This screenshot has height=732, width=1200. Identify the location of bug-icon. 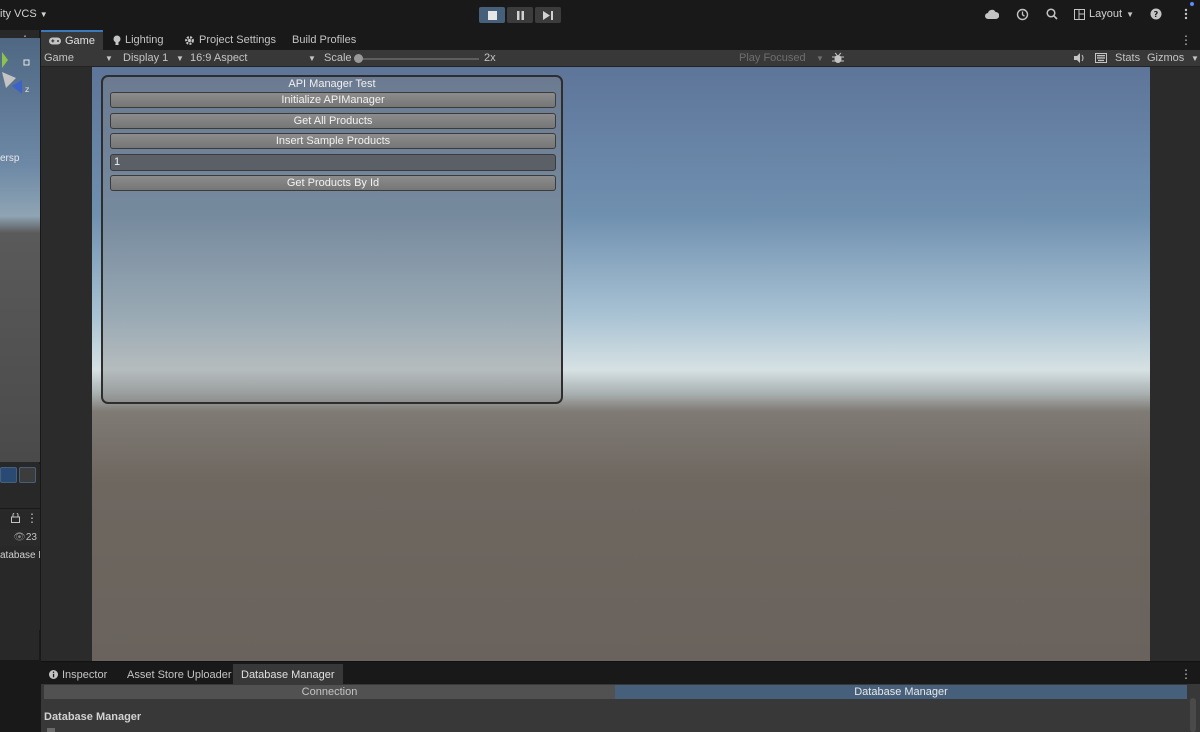
(838, 58).